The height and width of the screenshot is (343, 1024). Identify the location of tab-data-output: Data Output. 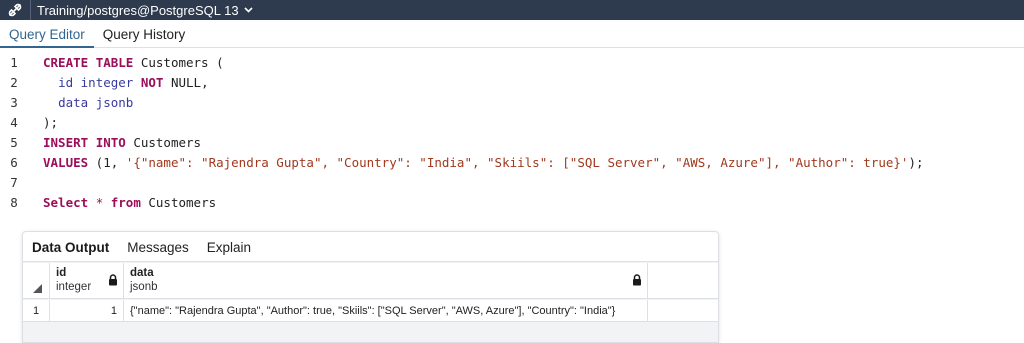
(70, 246).